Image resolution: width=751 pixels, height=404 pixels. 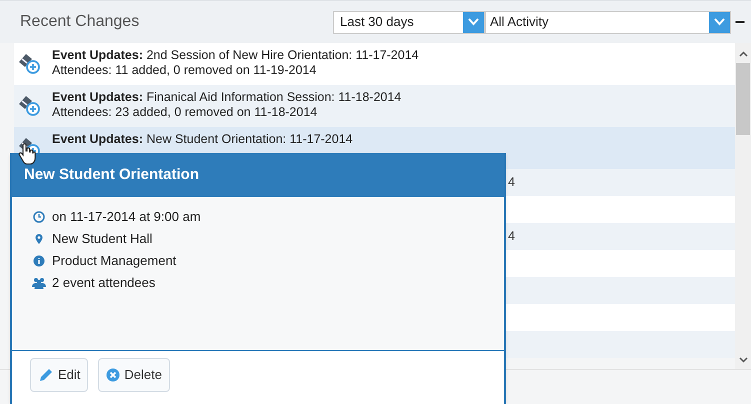 What do you see at coordinates (59, 375) in the screenshot?
I see `edit-button: Edit` at bounding box center [59, 375].